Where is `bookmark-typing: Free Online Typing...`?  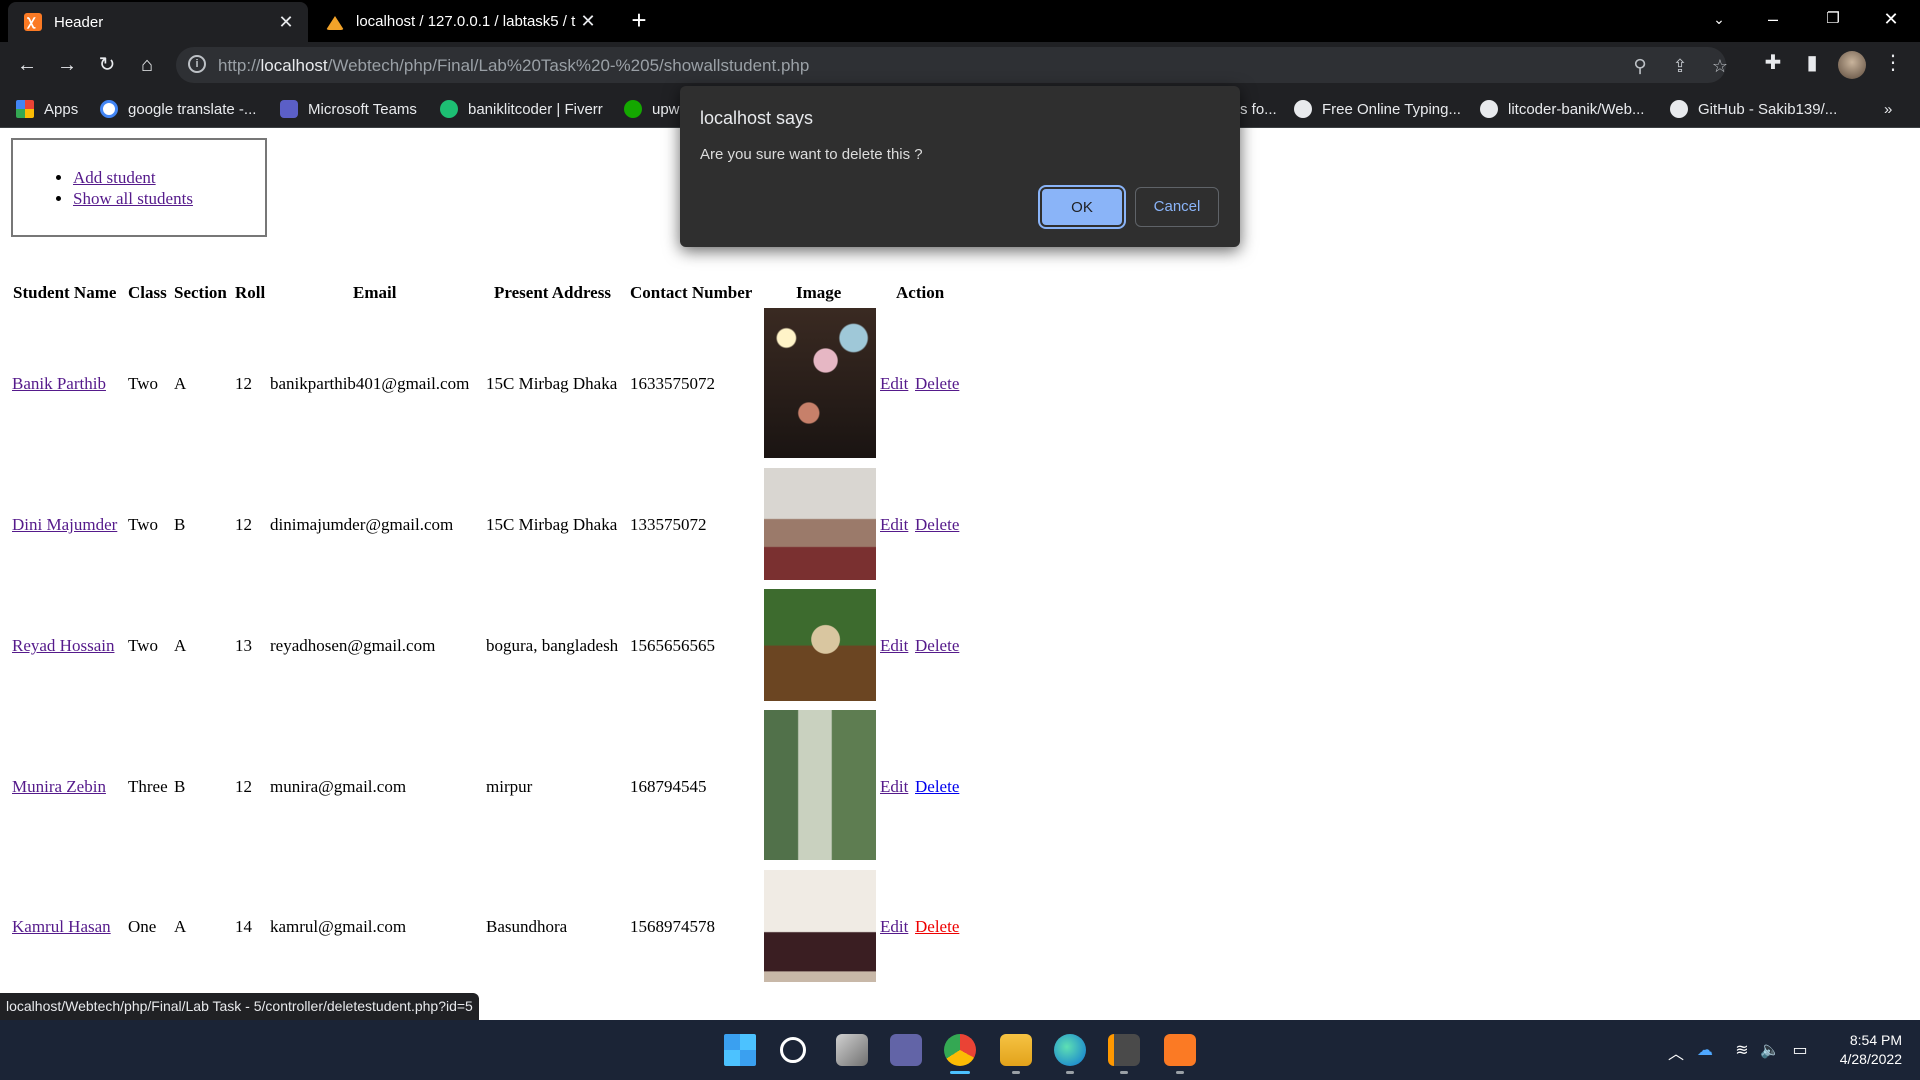
bookmark-typing: Free Online Typing... is located at coordinates (1377, 109).